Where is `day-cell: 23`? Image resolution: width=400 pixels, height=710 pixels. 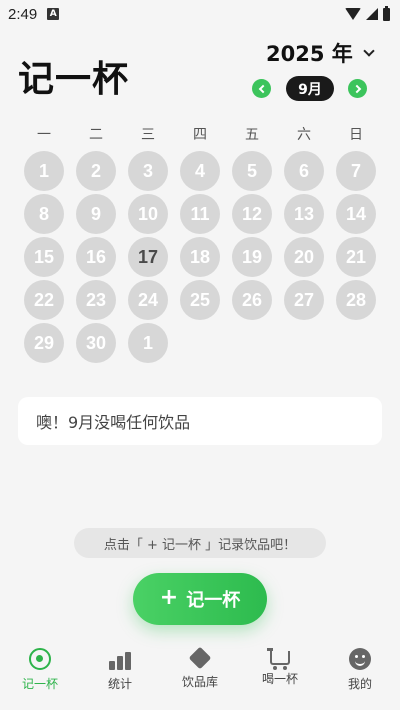
day-cell: 23 is located at coordinates (96, 300).